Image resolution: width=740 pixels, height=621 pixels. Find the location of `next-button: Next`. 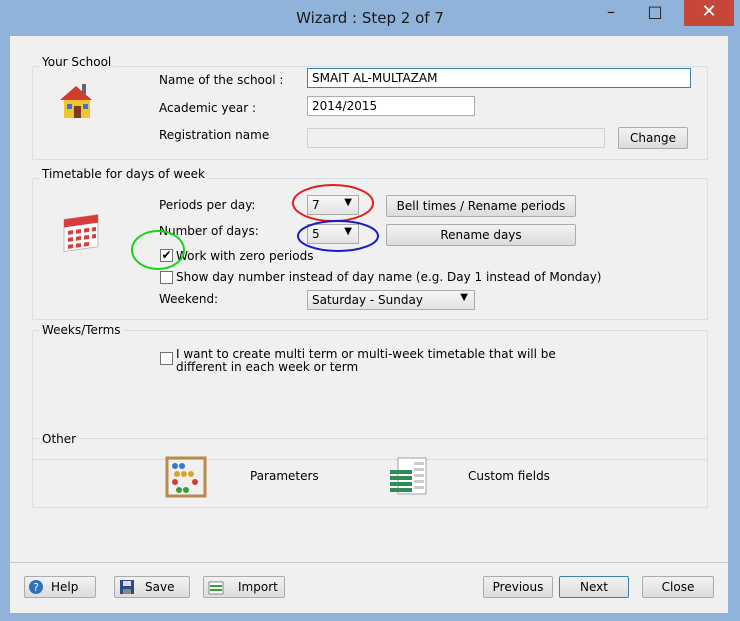

next-button: Next is located at coordinates (594, 587).